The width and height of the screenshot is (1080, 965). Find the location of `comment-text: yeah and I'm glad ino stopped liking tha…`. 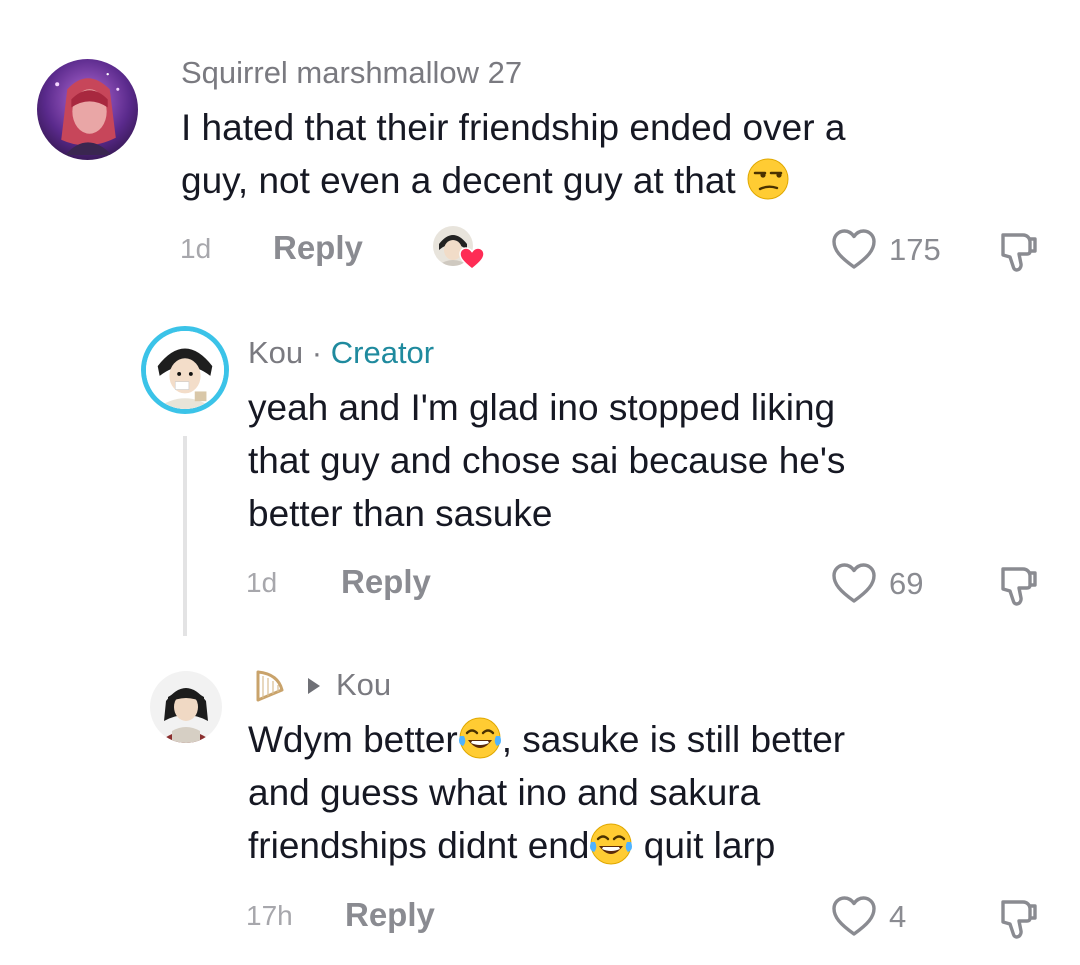

comment-text: yeah and I'm glad ino stopped liking tha… is located at coordinates (546, 460).